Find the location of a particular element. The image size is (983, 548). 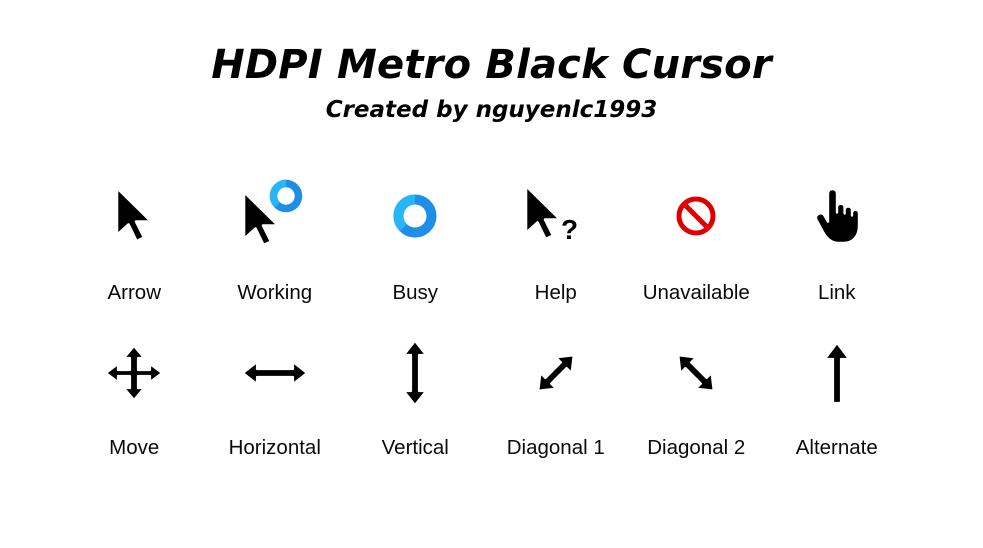

cursor-cell-move: Move is located at coordinates (134, 395).